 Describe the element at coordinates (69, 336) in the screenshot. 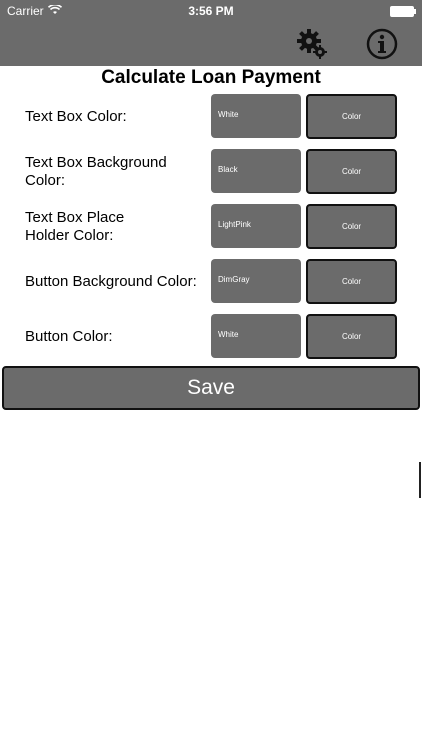

I see `button-color-label: Button Color:` at that location.